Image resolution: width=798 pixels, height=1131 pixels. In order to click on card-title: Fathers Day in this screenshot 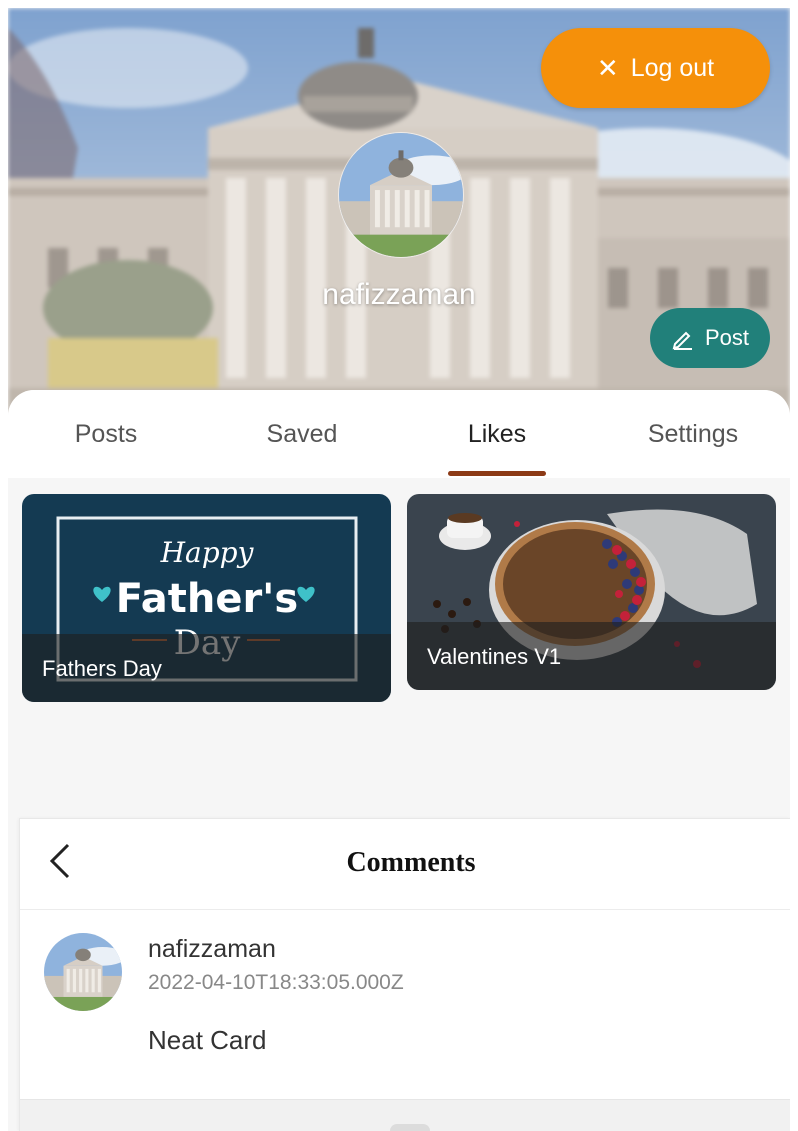, I will do `click(102, 668)`.